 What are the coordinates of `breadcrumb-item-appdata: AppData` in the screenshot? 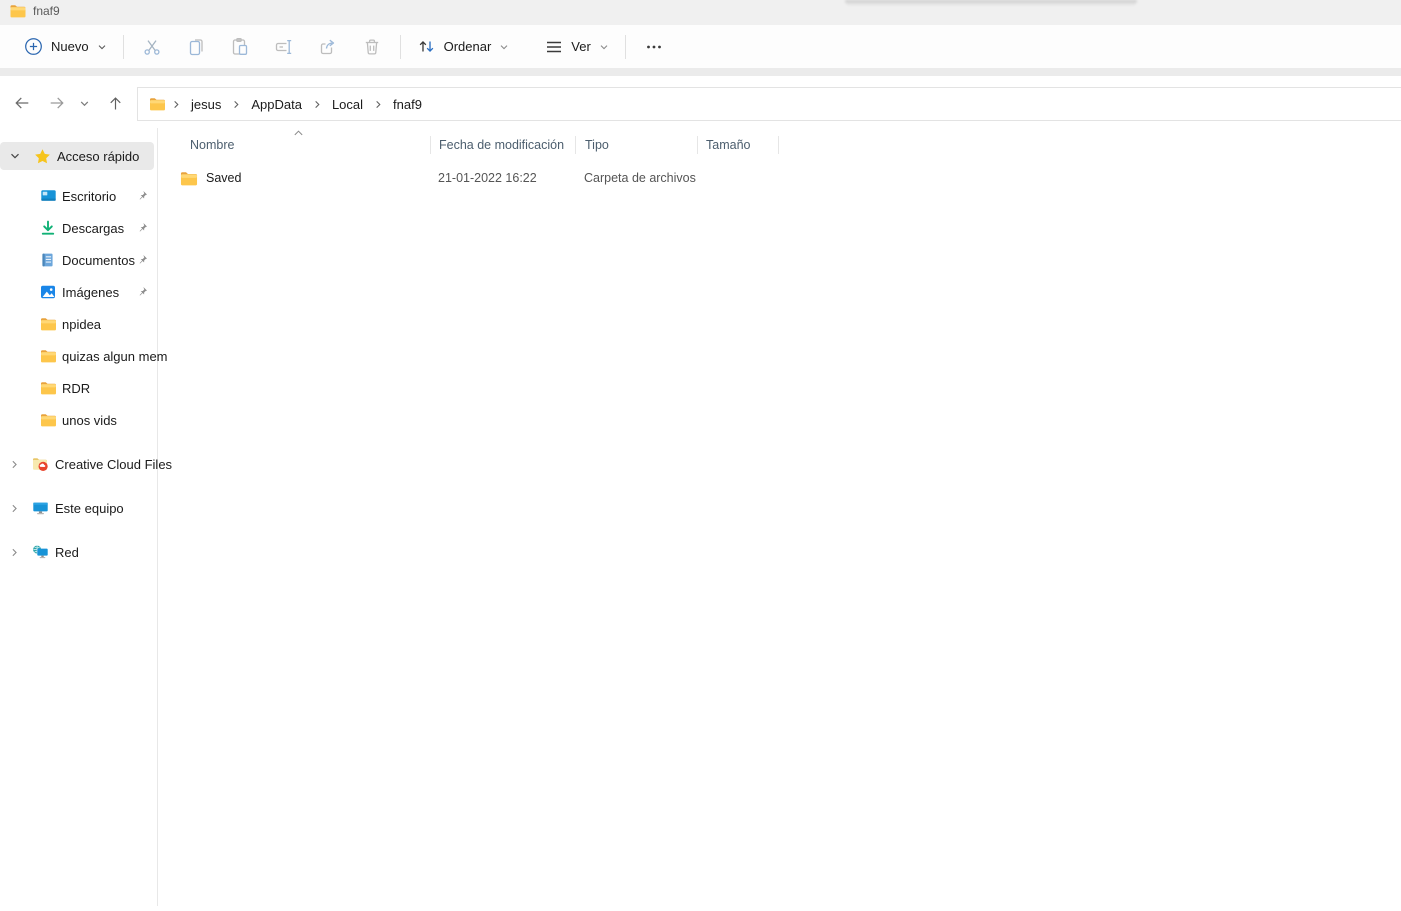 It's located at (276, 104).